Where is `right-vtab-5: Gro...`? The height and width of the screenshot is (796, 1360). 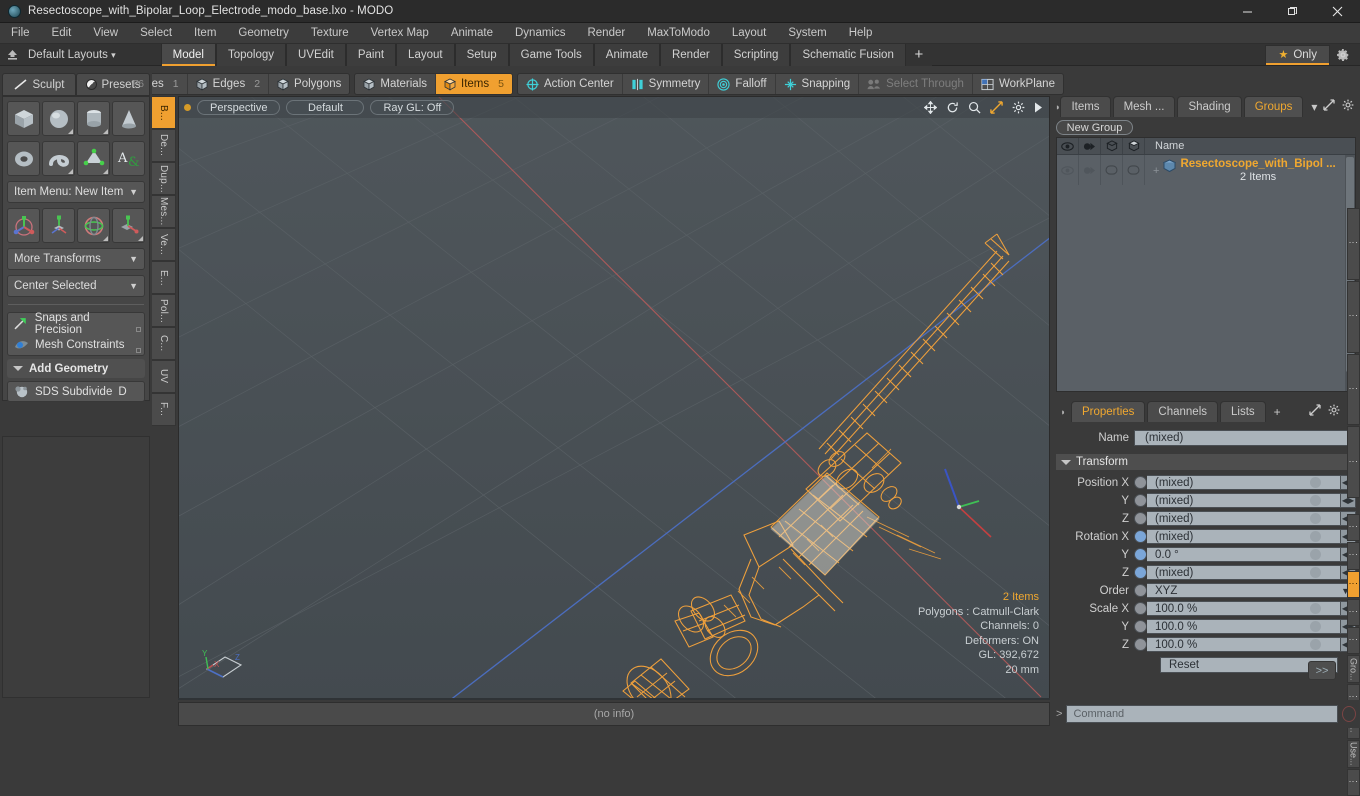 right-vtab-5: Gro... is located at coordinates (1353, 669).